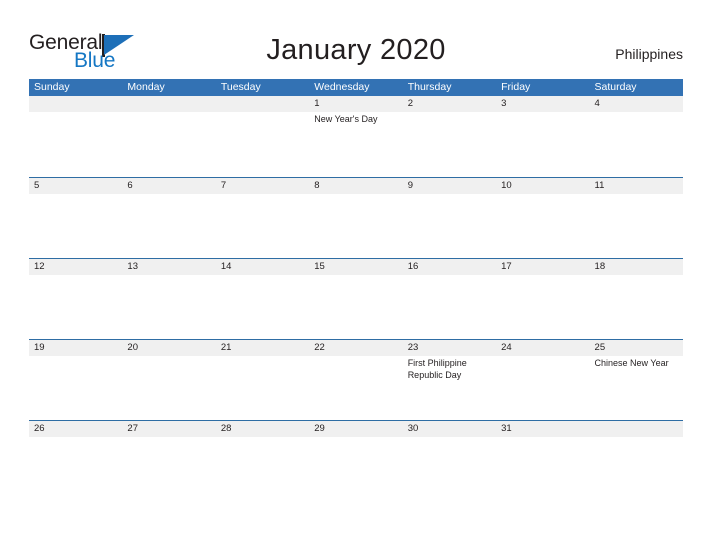 The height and width of the screenshot is (550, 712). What do you see at coordinates (429, 87) in the screenshot?
I see `weekday-header-thursday: Thursday` at bounding box center [429, 87].